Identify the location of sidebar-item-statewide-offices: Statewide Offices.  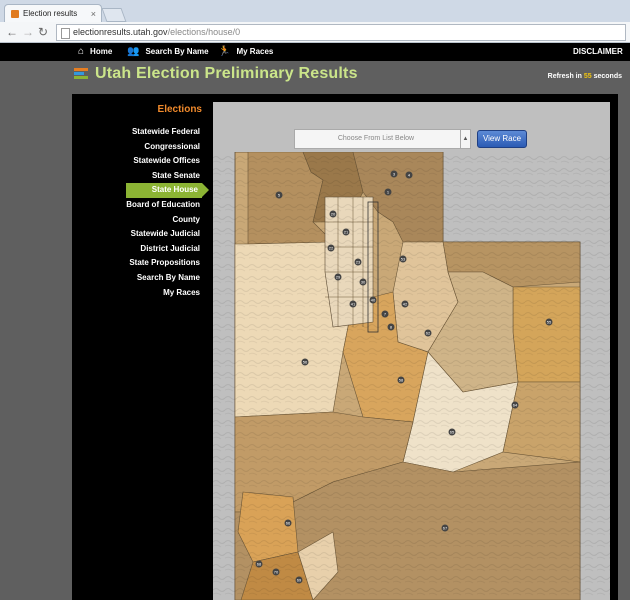
(163, 161).